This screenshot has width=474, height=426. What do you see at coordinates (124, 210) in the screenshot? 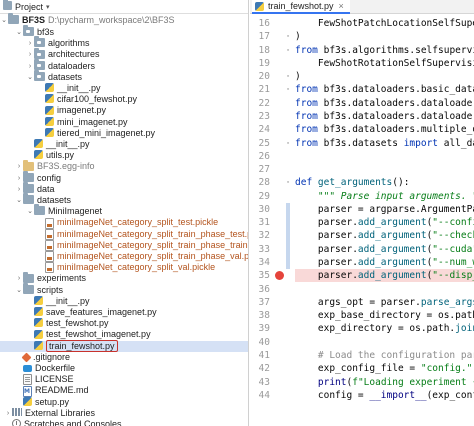
I see `tree-item: ⌄ MiniImagenet` at bounding box center [124, 210].